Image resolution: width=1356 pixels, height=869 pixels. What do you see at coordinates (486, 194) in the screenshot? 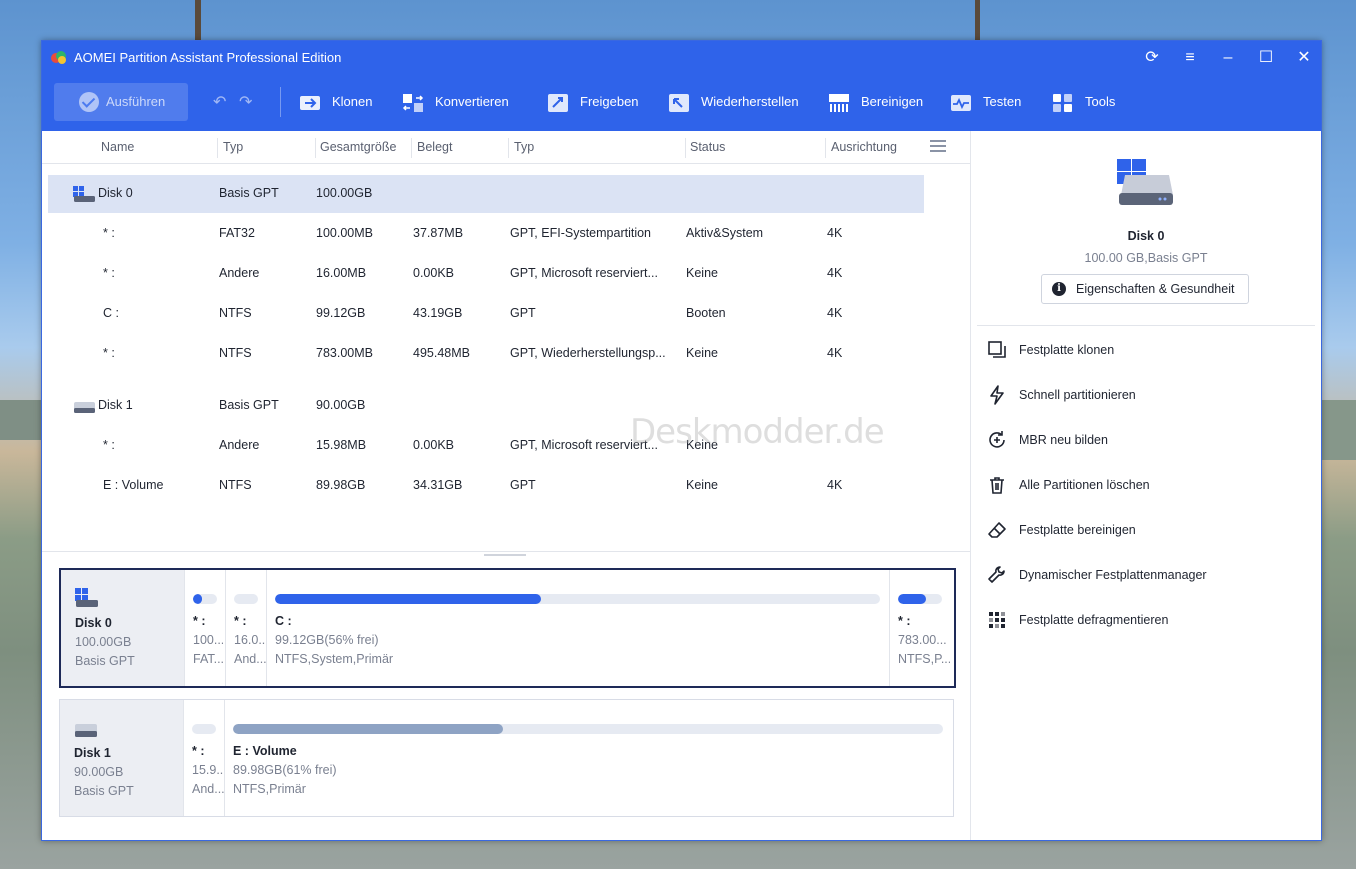
I see `table-row-disk-0: Disk 0 Basis GPT 100.00GB` at bounding box center [486, 194].